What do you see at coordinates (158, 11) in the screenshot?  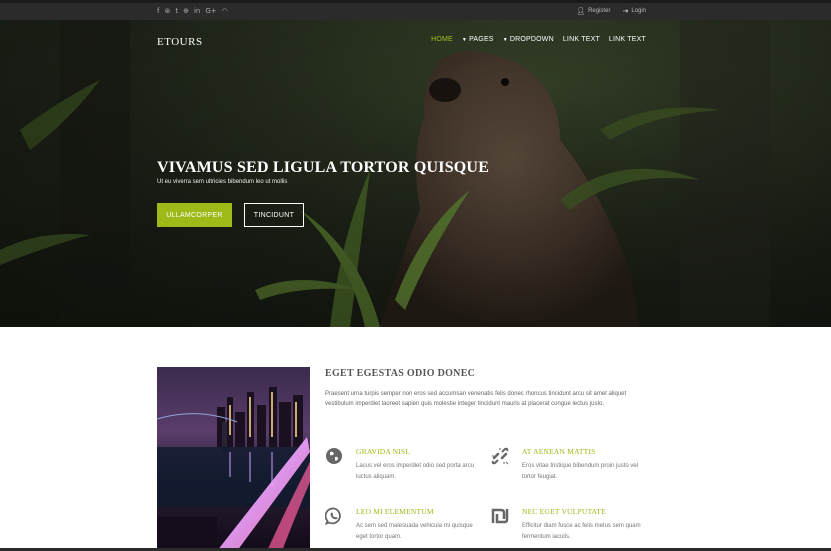 I see `facebook-icon: f` at bounding box center [158, 11].